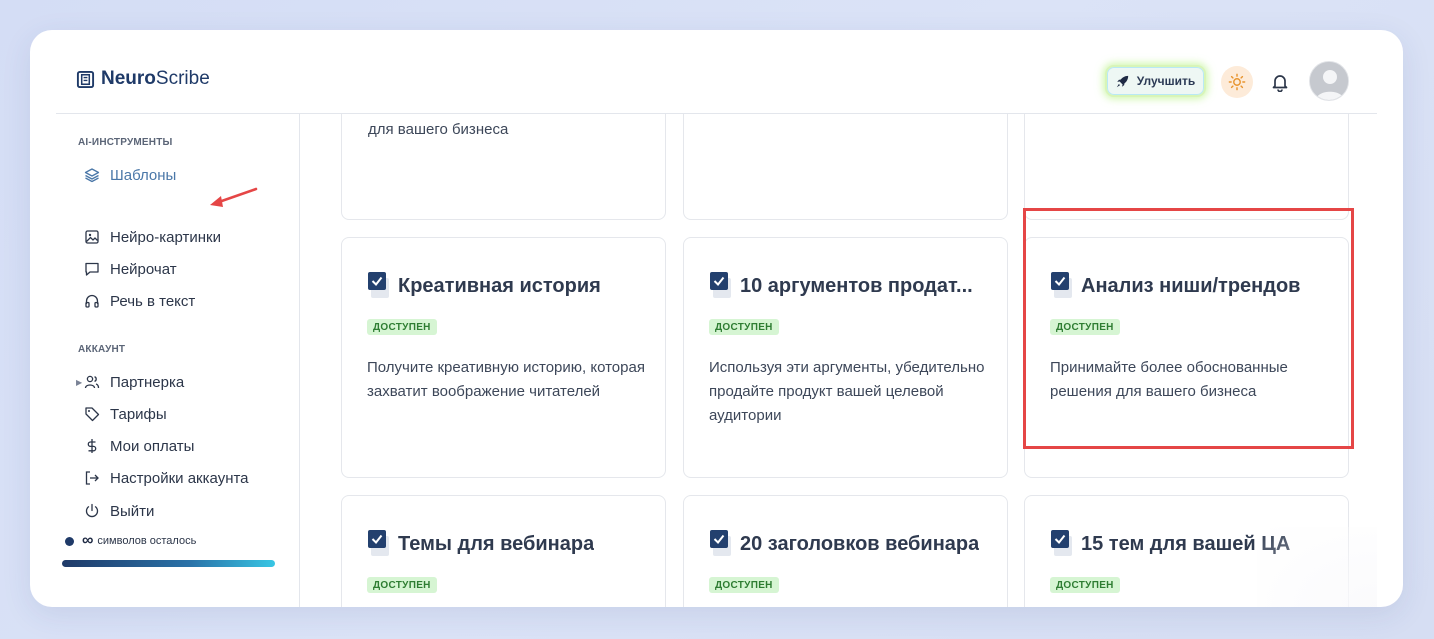 This screenshot has width=1434, height=639. I want to click on sun-icon, so click(1237, 82).